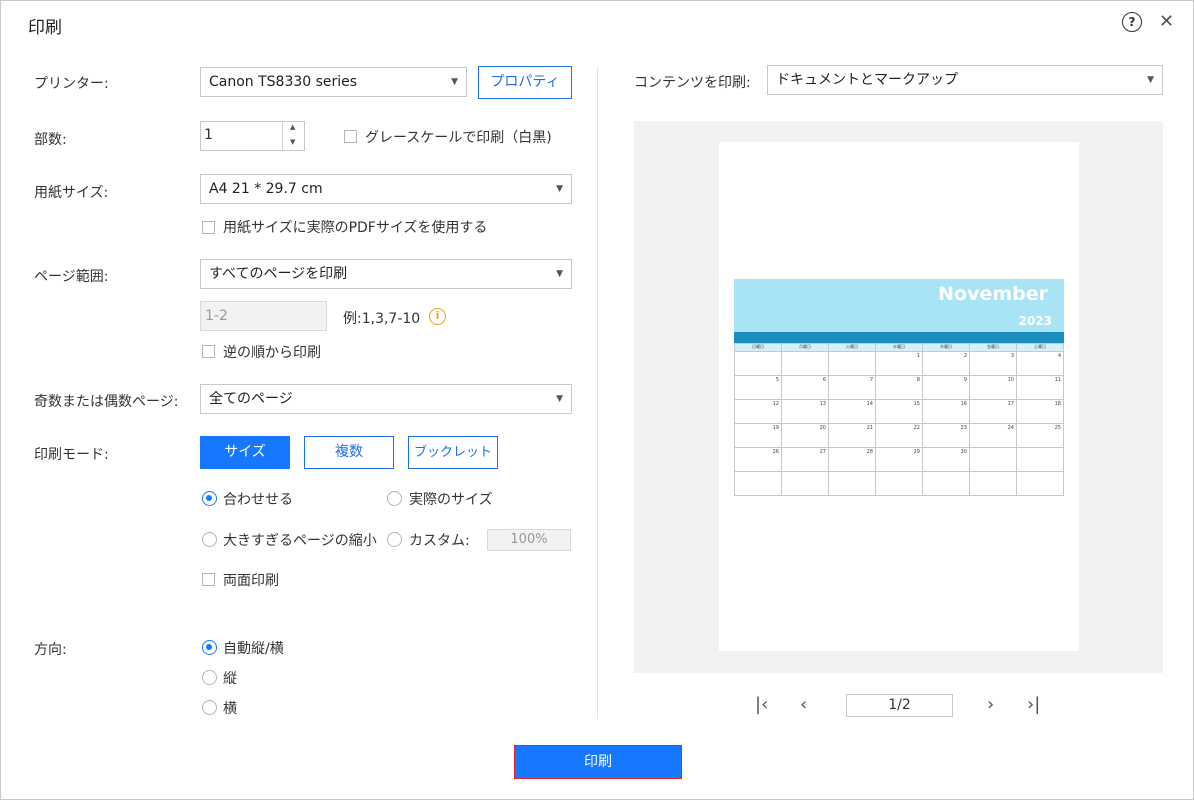  Describe the element at coordinates (253, 649) in the screenshot. I see `orientation-auto-label: 自動縦/横` at that location.